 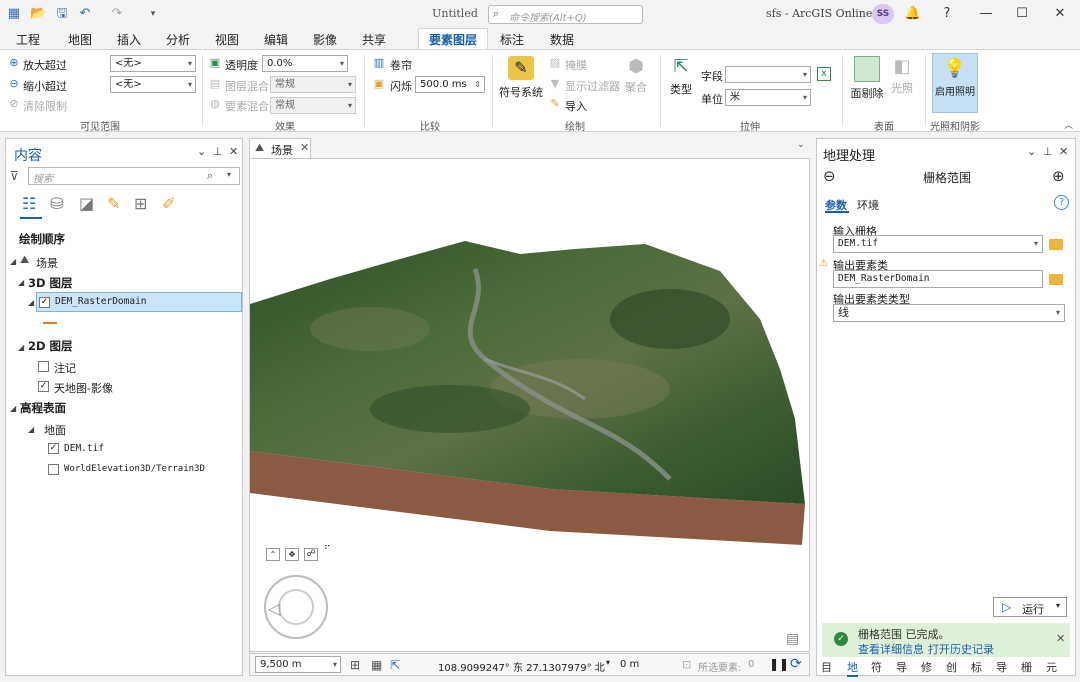 I want to click on open-history-link: 打开历史记录, so click(x=961, y=649).